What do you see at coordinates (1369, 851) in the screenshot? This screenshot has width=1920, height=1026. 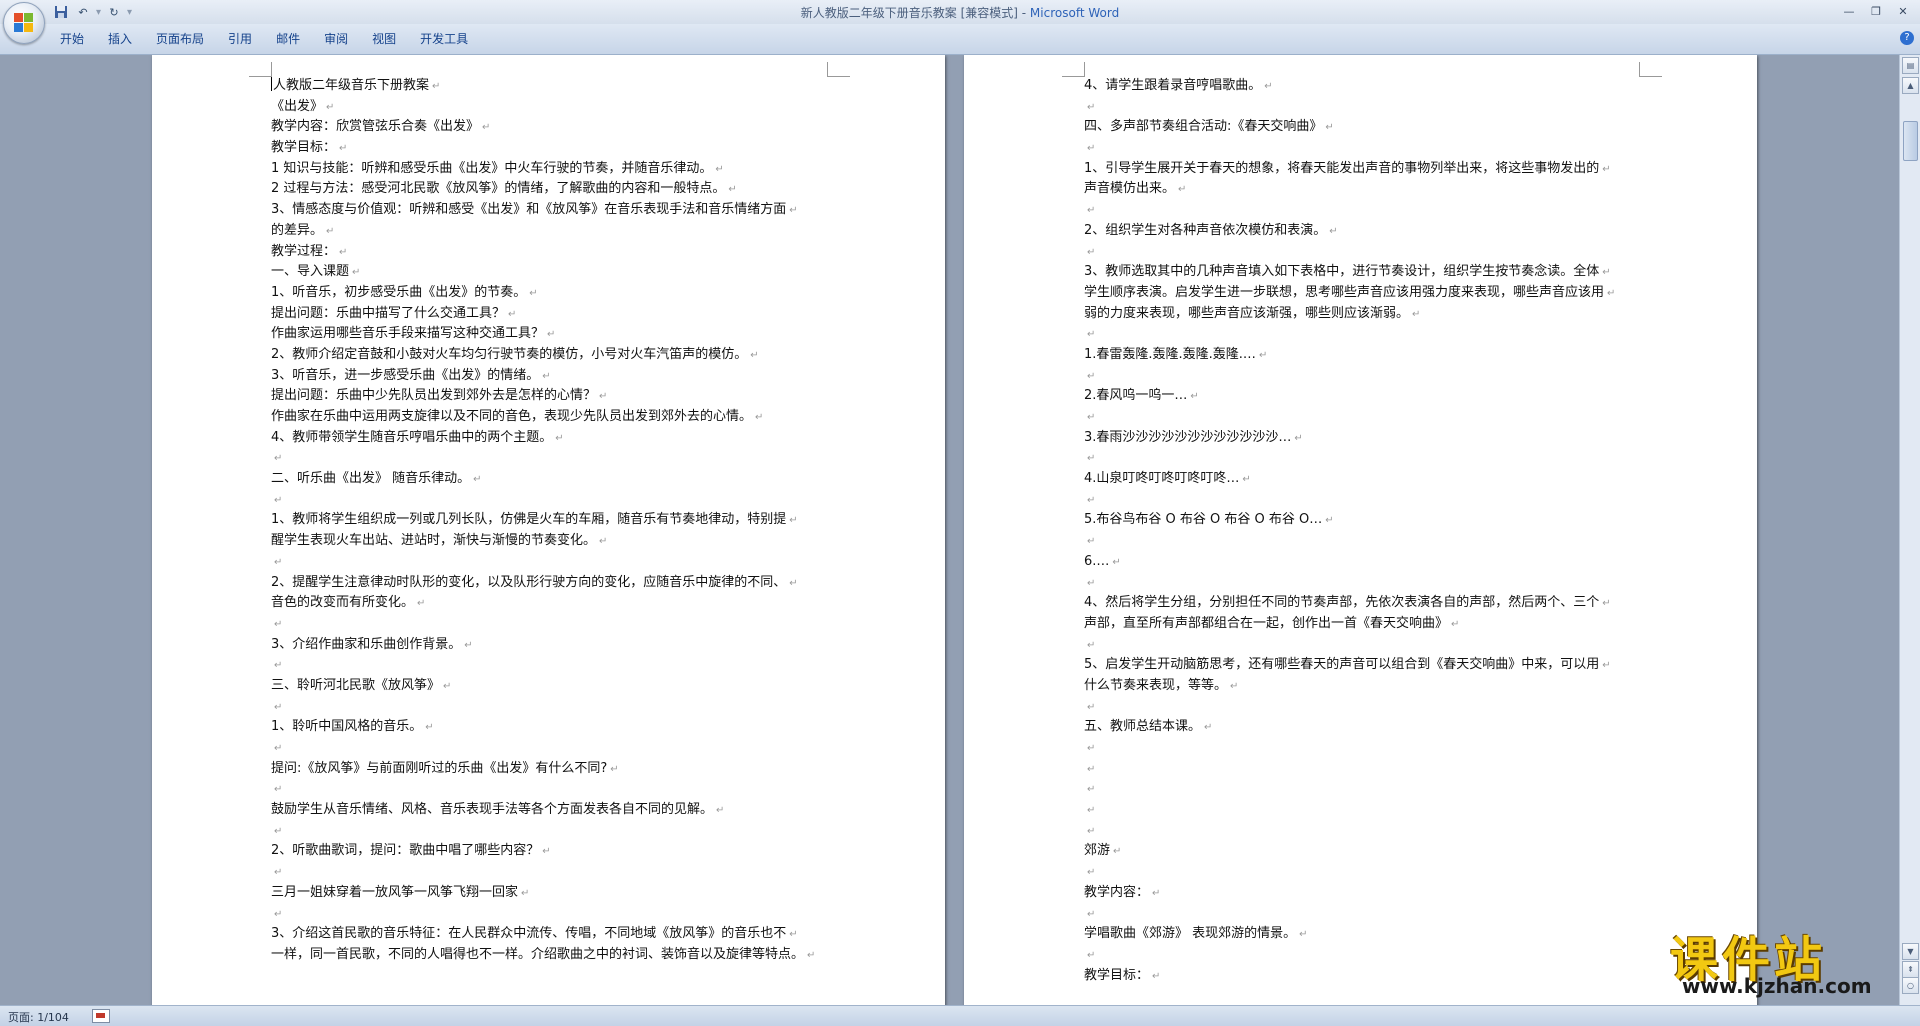 I see `text-line: 郊游` at bounding box center [1369, 851].